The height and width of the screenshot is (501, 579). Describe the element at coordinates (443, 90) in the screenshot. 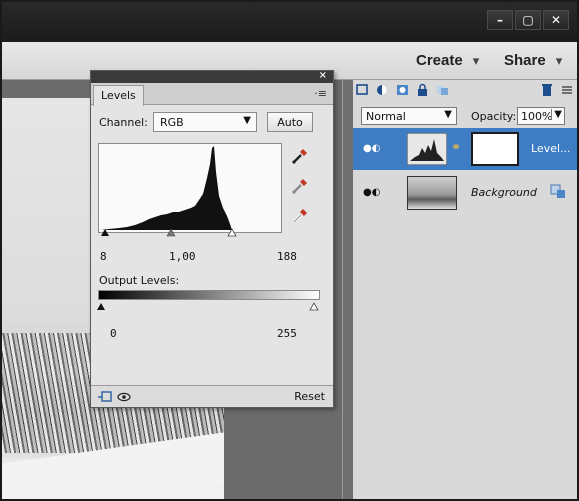

I see `lock-all-icon` at that location.